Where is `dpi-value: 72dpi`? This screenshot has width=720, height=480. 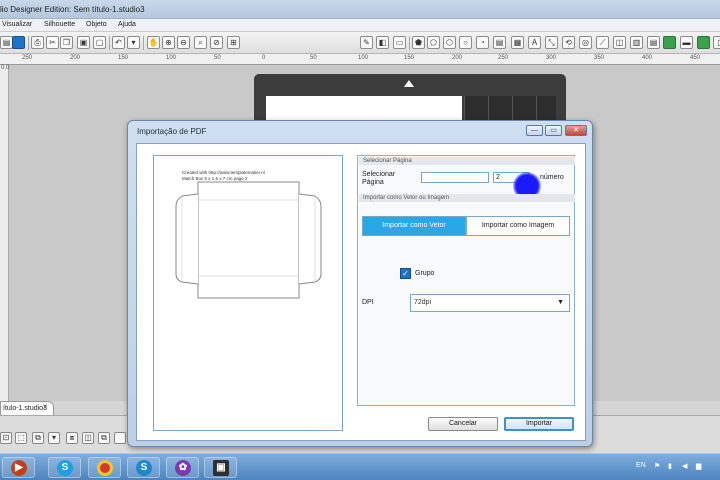
dpi-value: 72dpi is located at coordinates (423, 302).